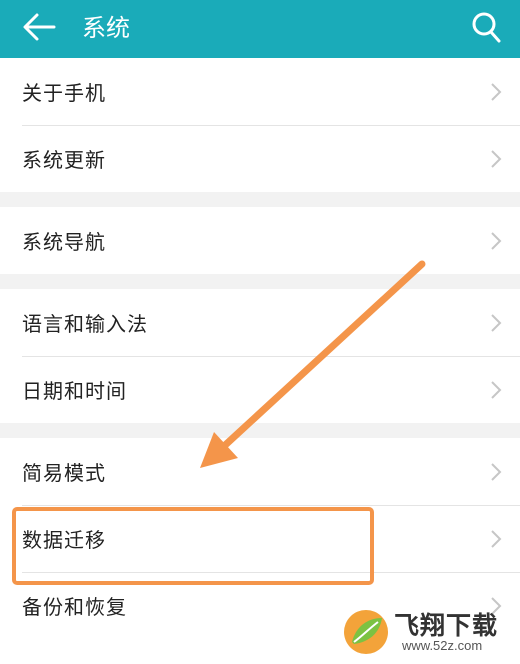 Image resolution: width=520 pixels, height=664 pixels. I want to click on settings-item-label: 语言和输入法, so click(85, 324).